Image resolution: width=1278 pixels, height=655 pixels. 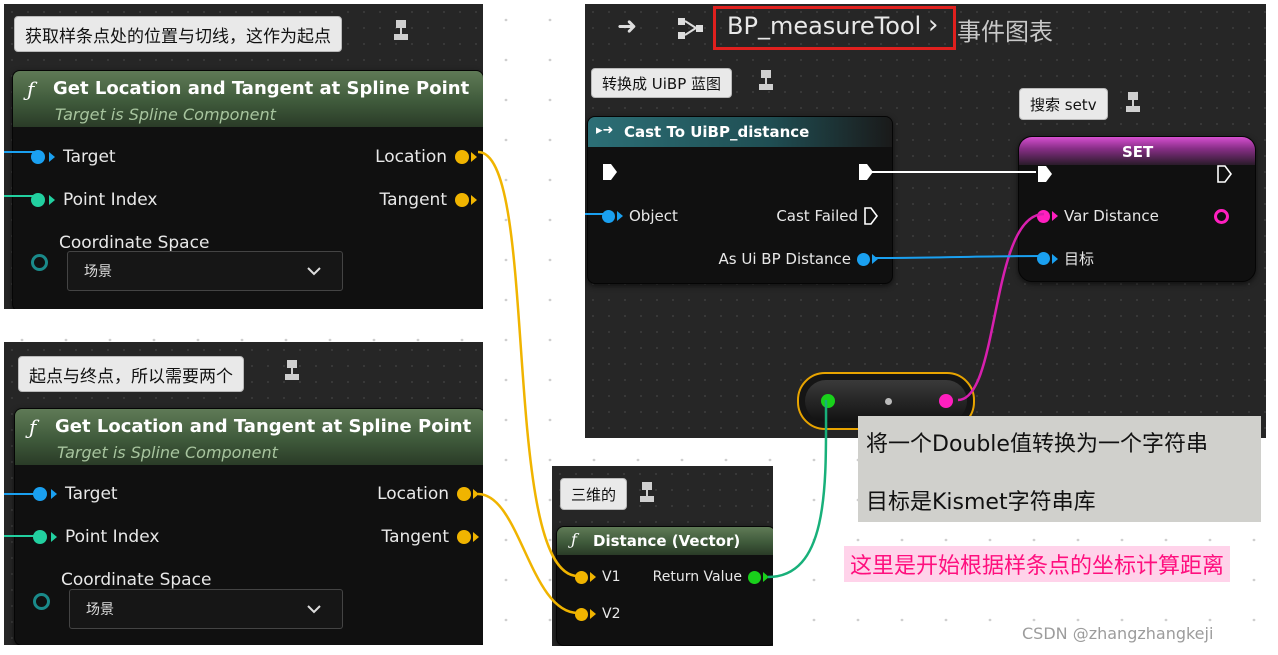 I want to click on comment-text: 搜索 setv, so click(x=1063, y=104).